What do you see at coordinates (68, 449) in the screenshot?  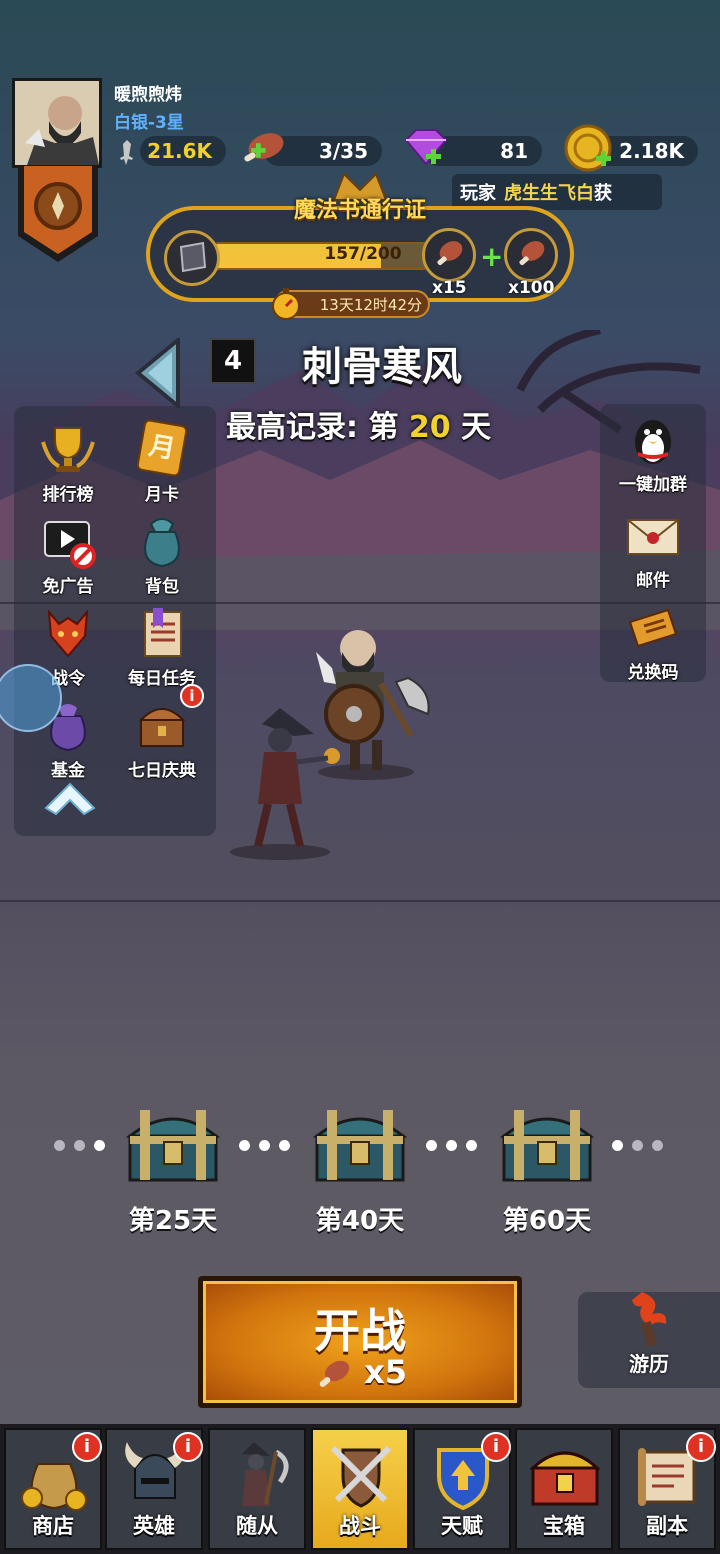 I see `trophy-icon` at bounding box center [68, 449].